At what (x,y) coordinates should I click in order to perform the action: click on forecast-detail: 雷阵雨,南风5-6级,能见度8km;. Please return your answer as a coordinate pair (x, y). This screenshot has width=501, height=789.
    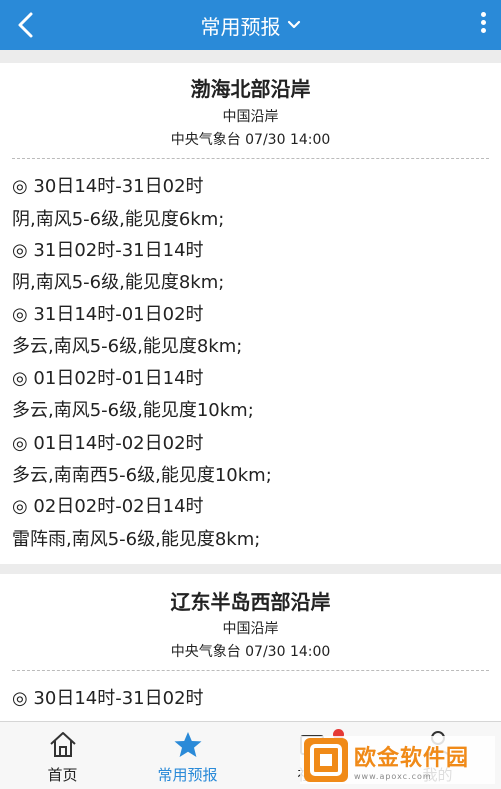
    Looking at the image, I should click on (136, 539).